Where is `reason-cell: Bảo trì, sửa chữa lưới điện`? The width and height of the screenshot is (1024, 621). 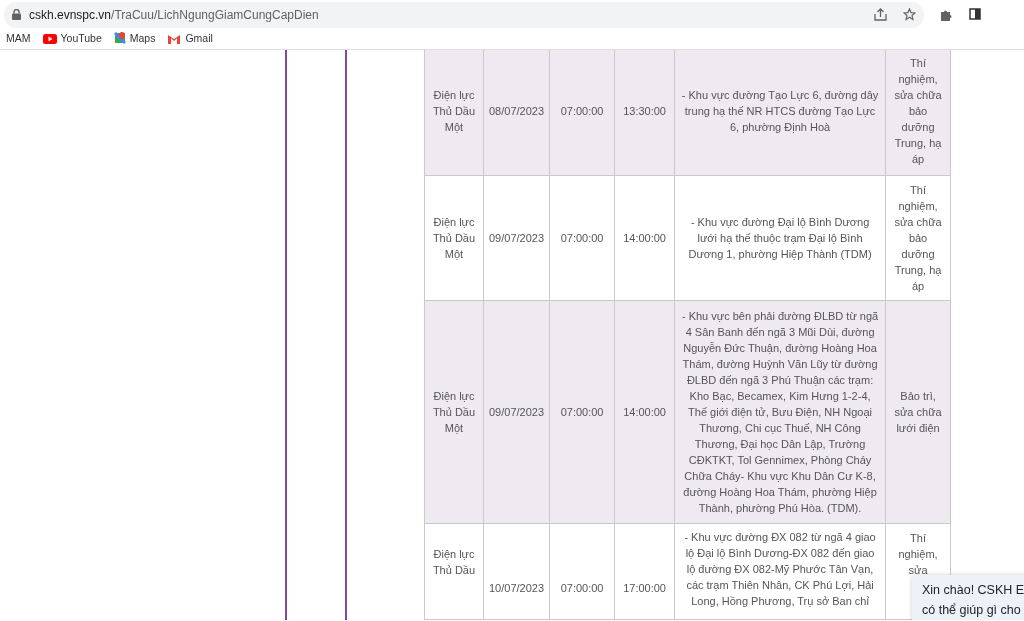
reason-cell: Bảo trì, sửa chữa lưới điện is located at coordinates (918, 411).